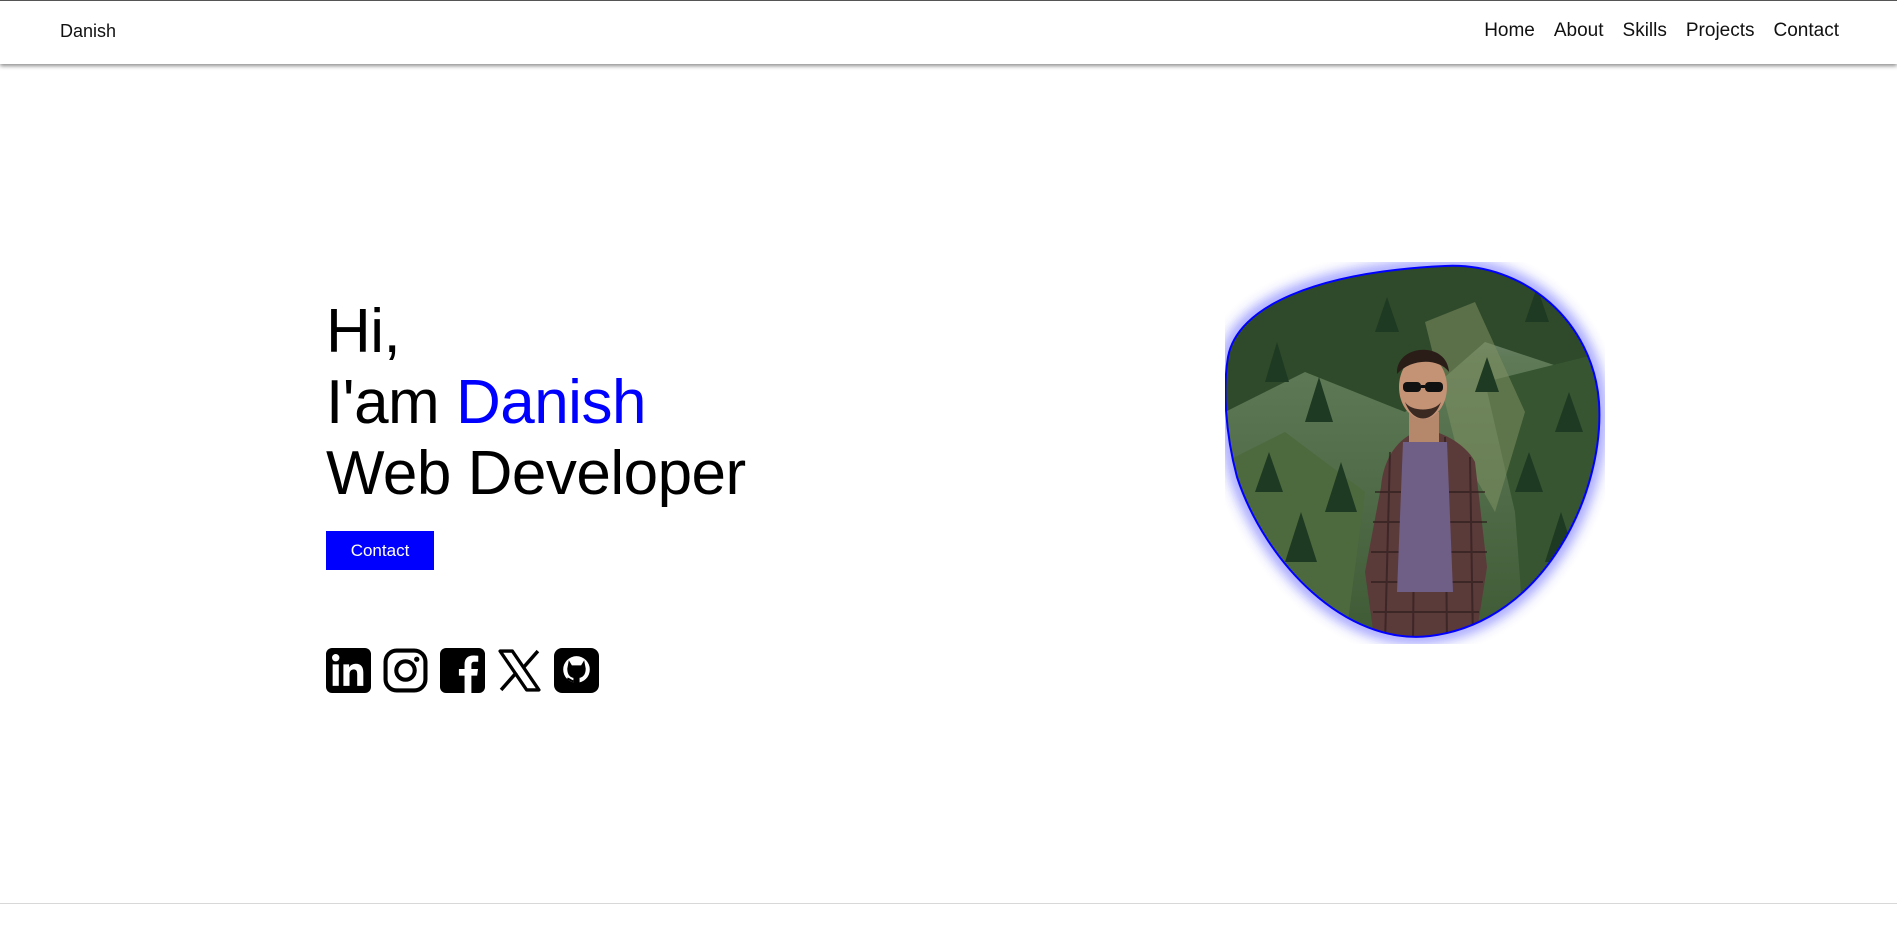  I want to click on nav-link-projects: Projects, so click(1720, 31).